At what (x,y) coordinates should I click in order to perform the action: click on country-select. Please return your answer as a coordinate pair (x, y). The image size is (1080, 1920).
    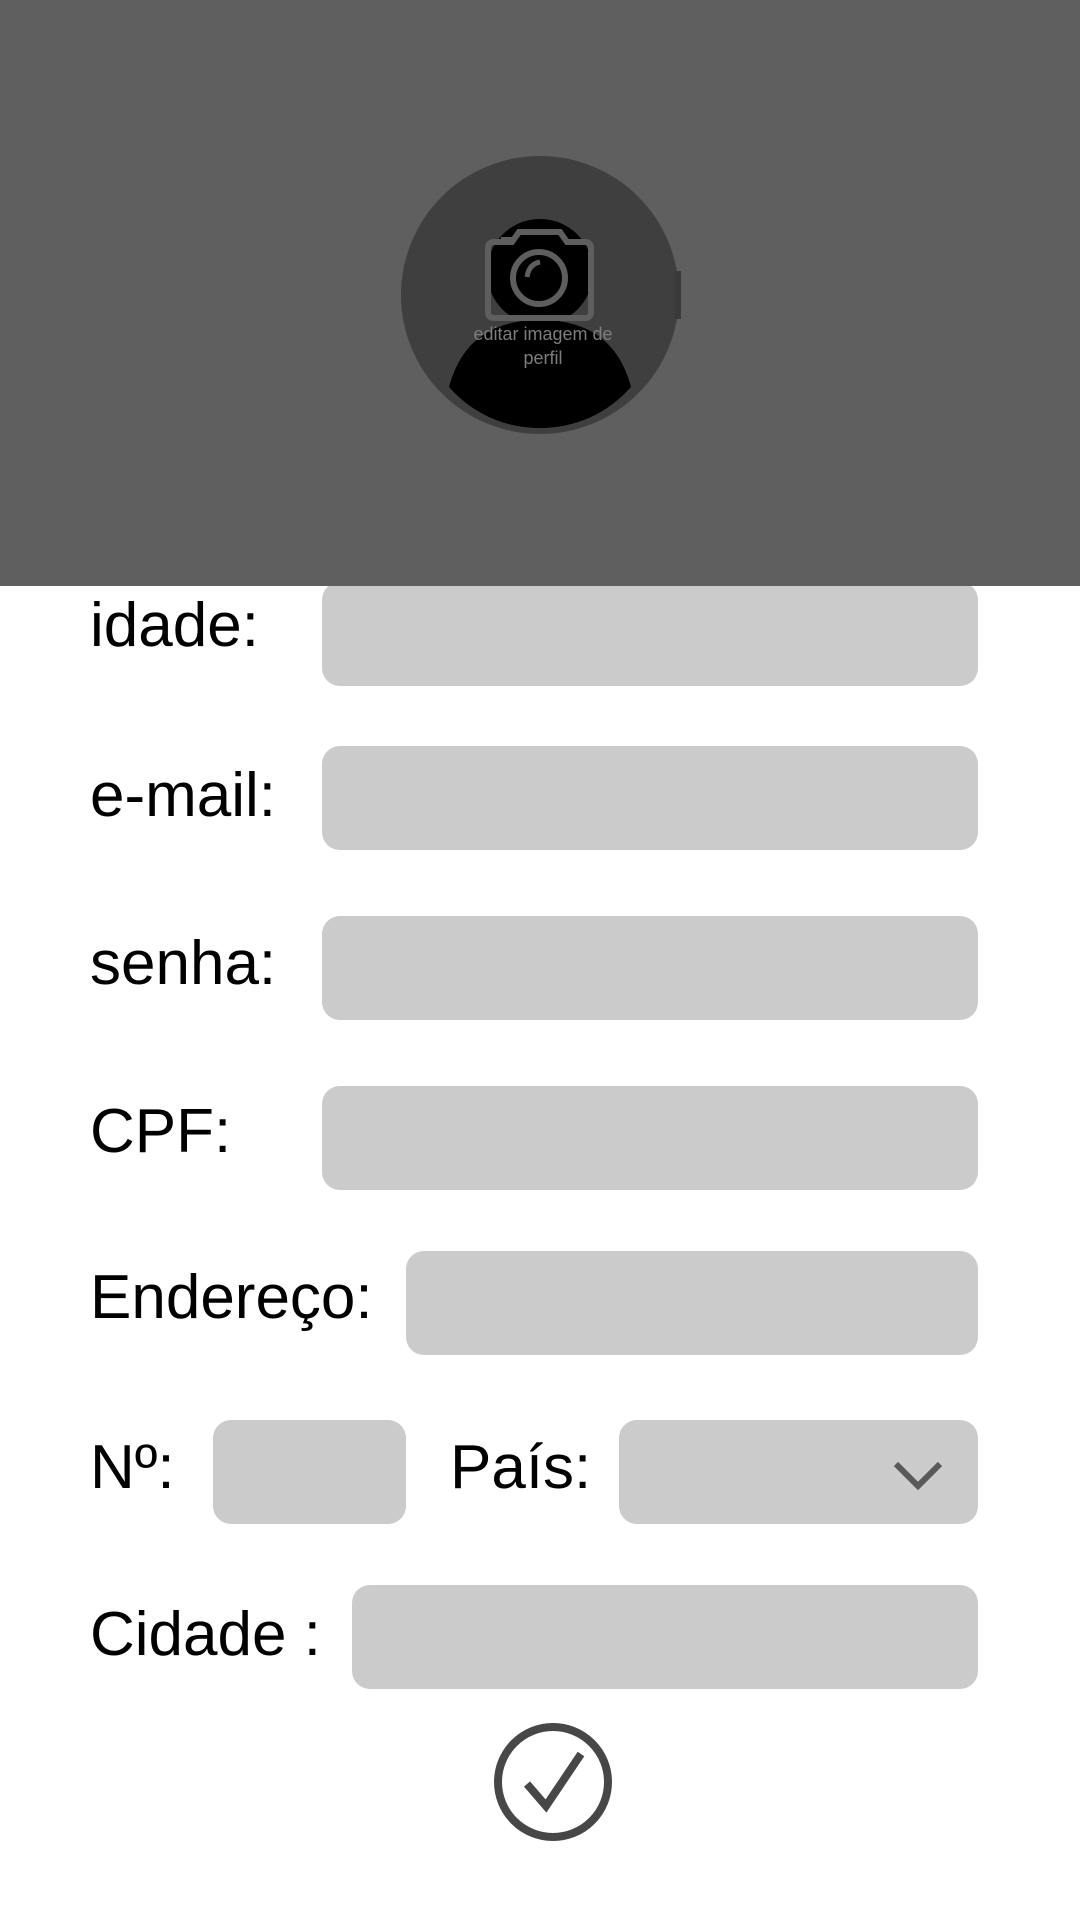
    Looking at the image, I should click on (798, 1472).